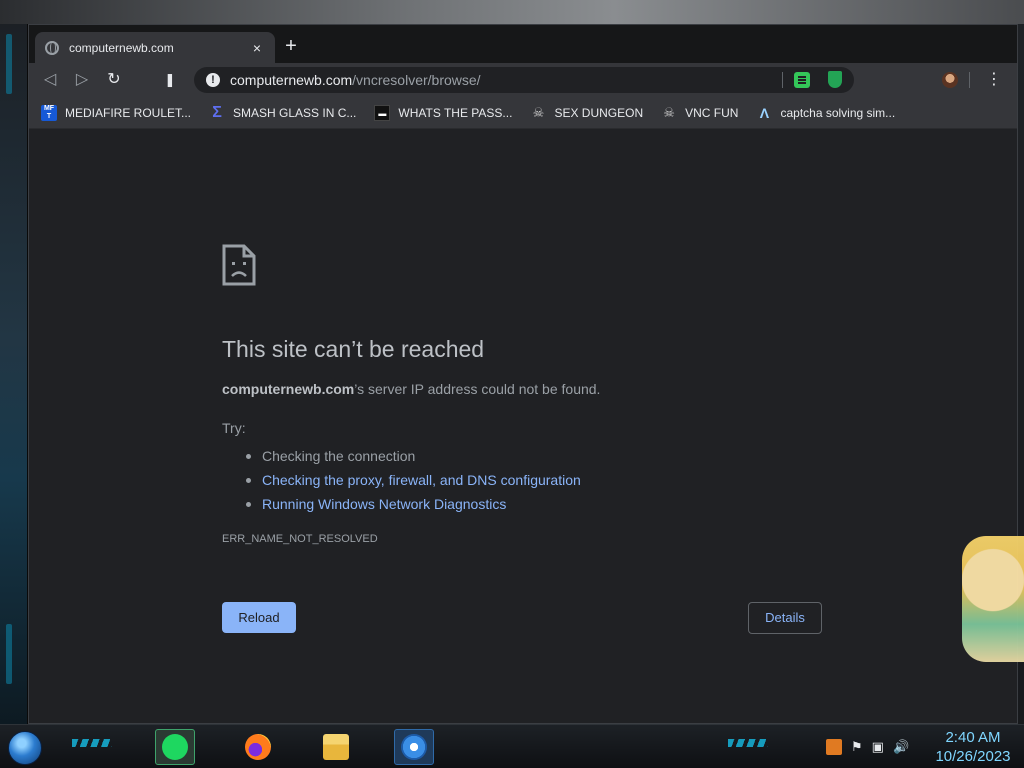  I want to click on profile-avatar, so click(950, 80).